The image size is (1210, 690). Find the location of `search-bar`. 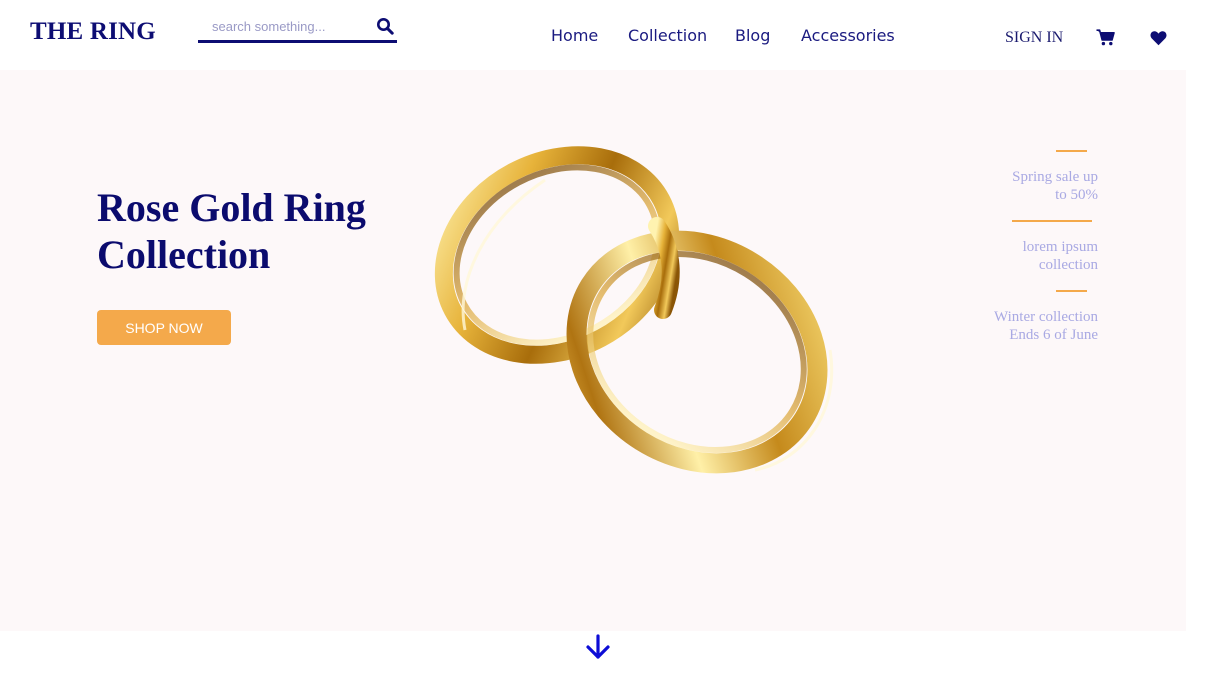

search-bar is located at coordinates (297, 27).